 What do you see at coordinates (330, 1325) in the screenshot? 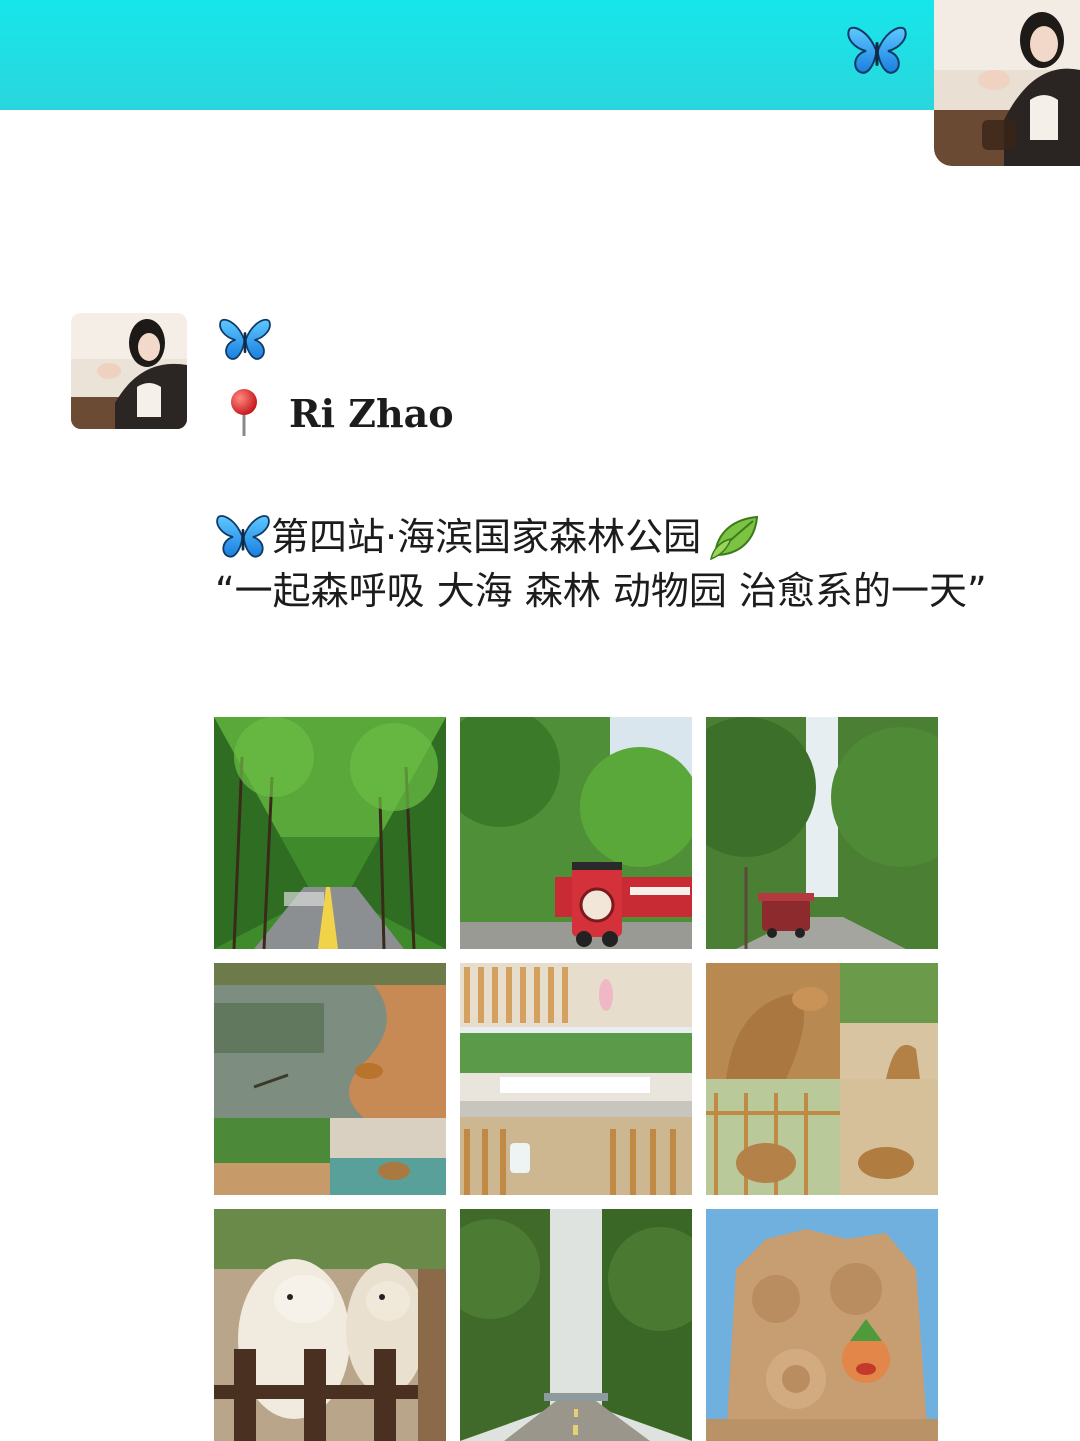
I see `photo-alpacas` at bounding box center [330, 1325].